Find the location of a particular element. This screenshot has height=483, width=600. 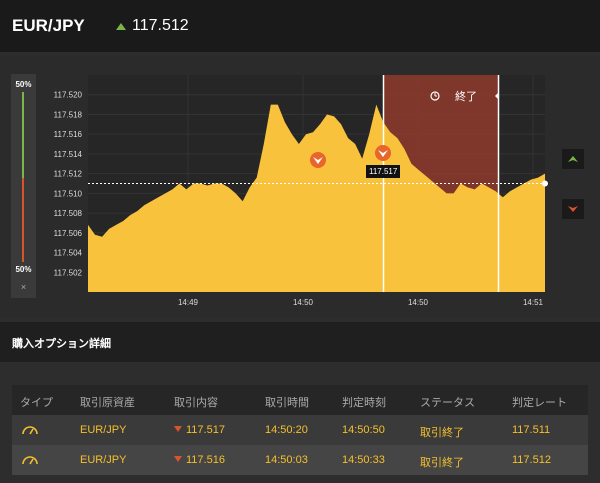

y-tick-label: 117.504 is located at coordinates (68, 253).